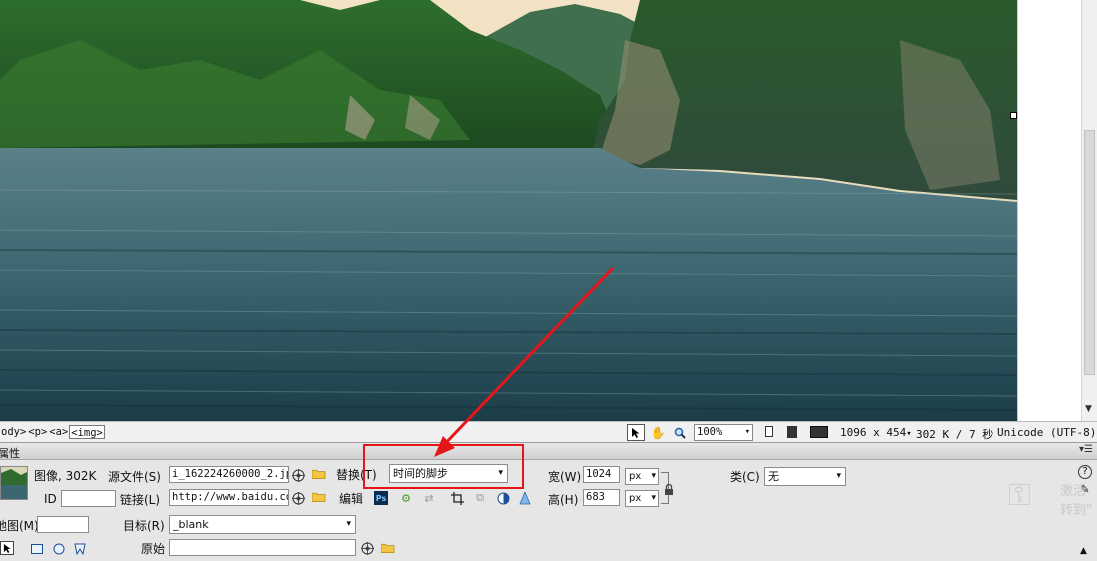  What do you see at coordinates (769, 431) in the screenshot?
I see `mobile-size-icon` at bounding box center [769, 431].